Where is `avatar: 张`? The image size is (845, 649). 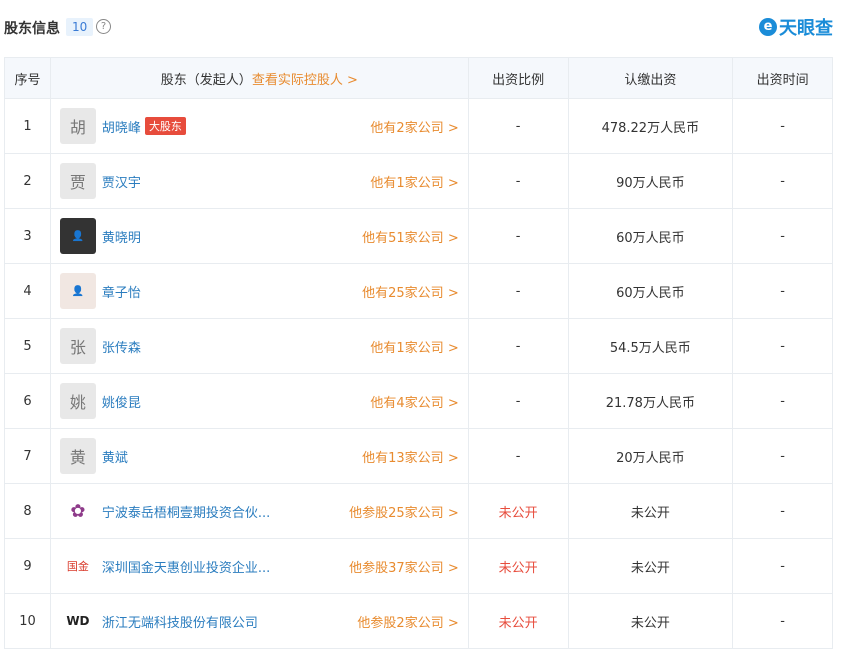
avatar: 张 is located at coordinates (77, 346).